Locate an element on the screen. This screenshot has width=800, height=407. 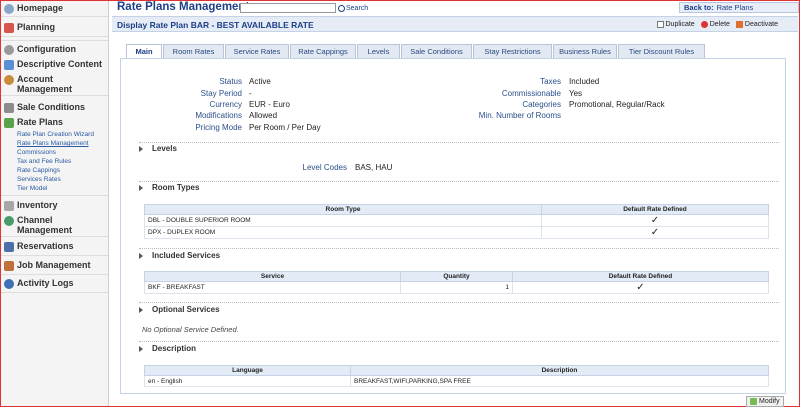
sidebar-item-channel-management: Channel Management is located at coordinates (54, 225).